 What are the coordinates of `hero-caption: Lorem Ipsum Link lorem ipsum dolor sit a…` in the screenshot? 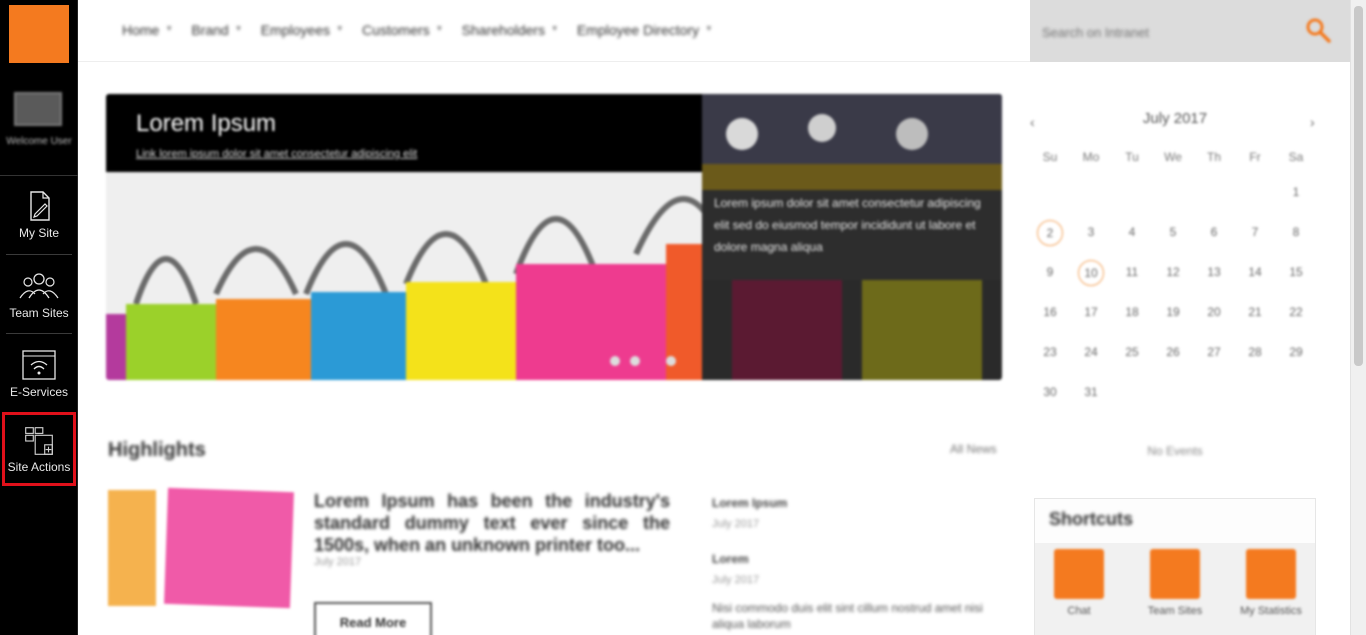 It's located at (404, 133).